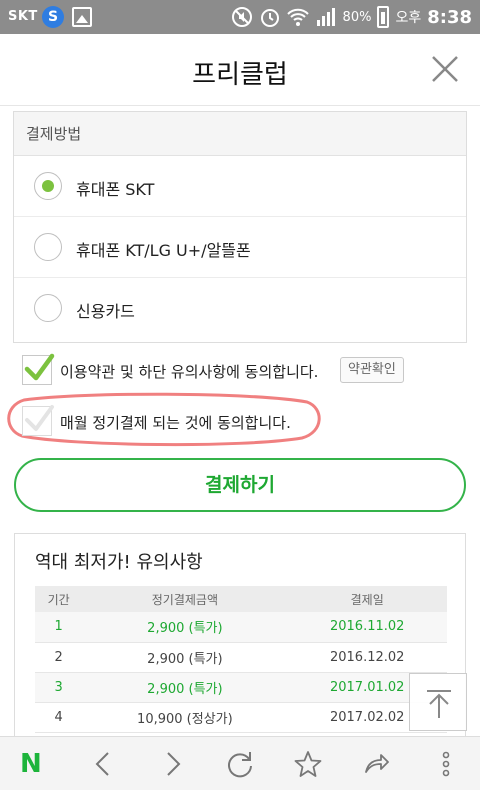  I want to click on wifi-icon, so click(297, 17).